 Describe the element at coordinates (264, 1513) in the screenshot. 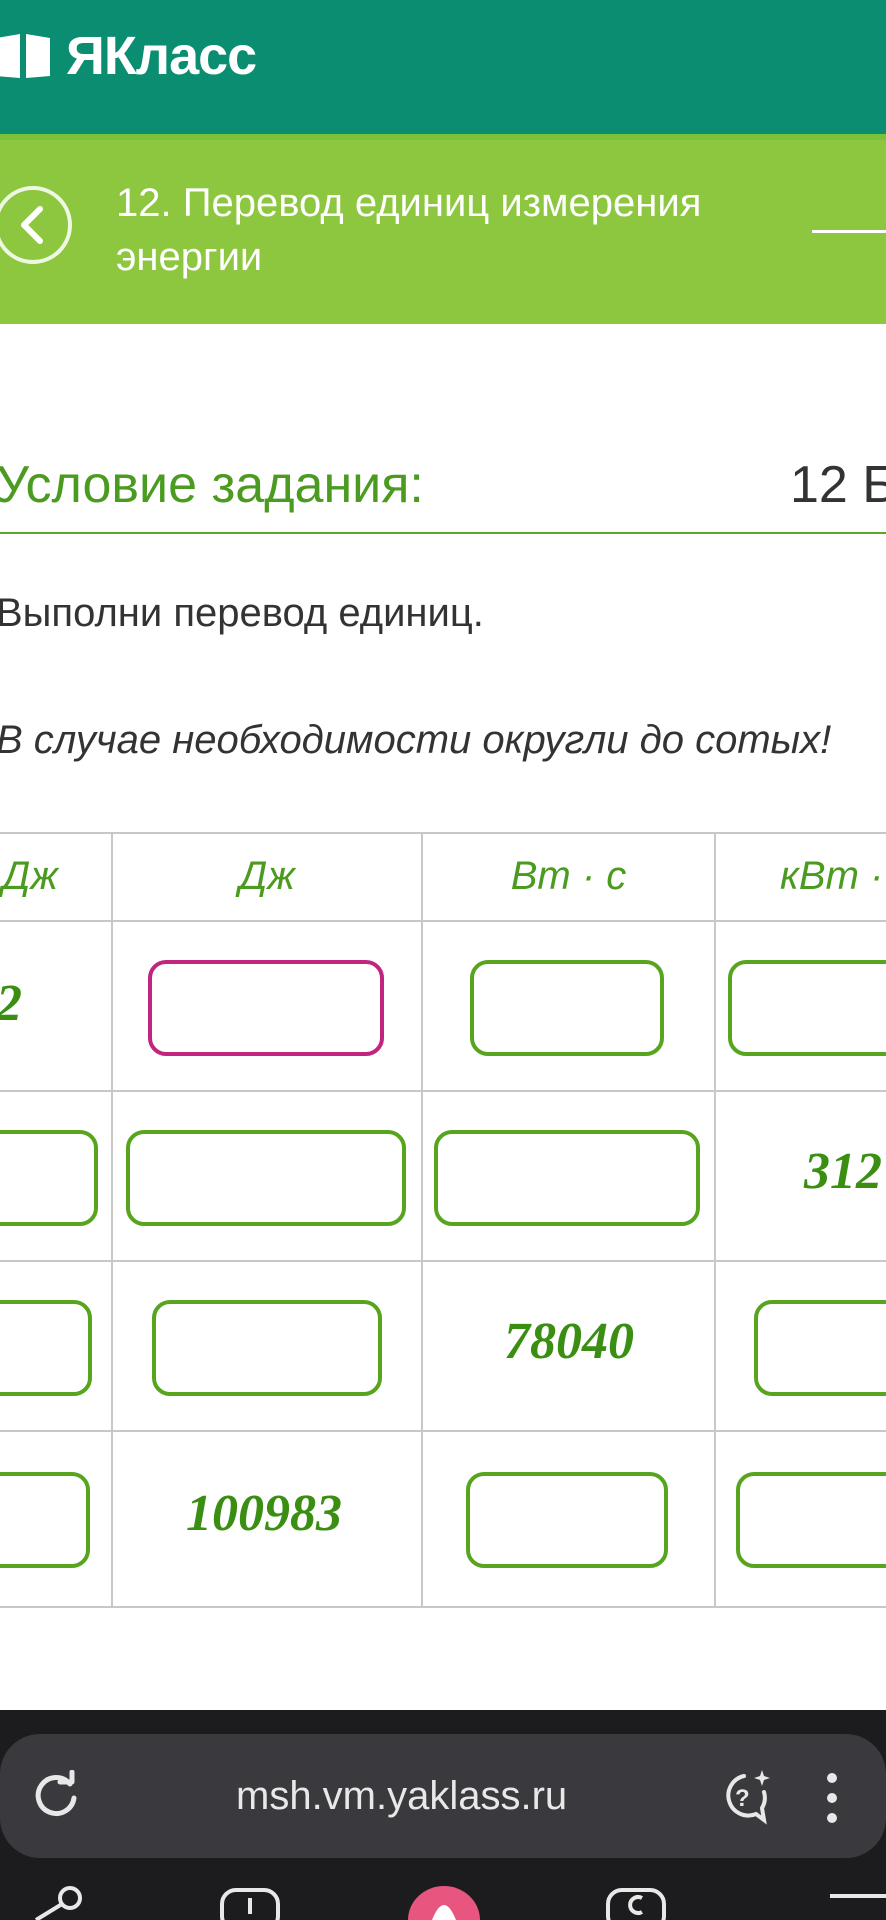

I see `given-value: 100983` at that location.